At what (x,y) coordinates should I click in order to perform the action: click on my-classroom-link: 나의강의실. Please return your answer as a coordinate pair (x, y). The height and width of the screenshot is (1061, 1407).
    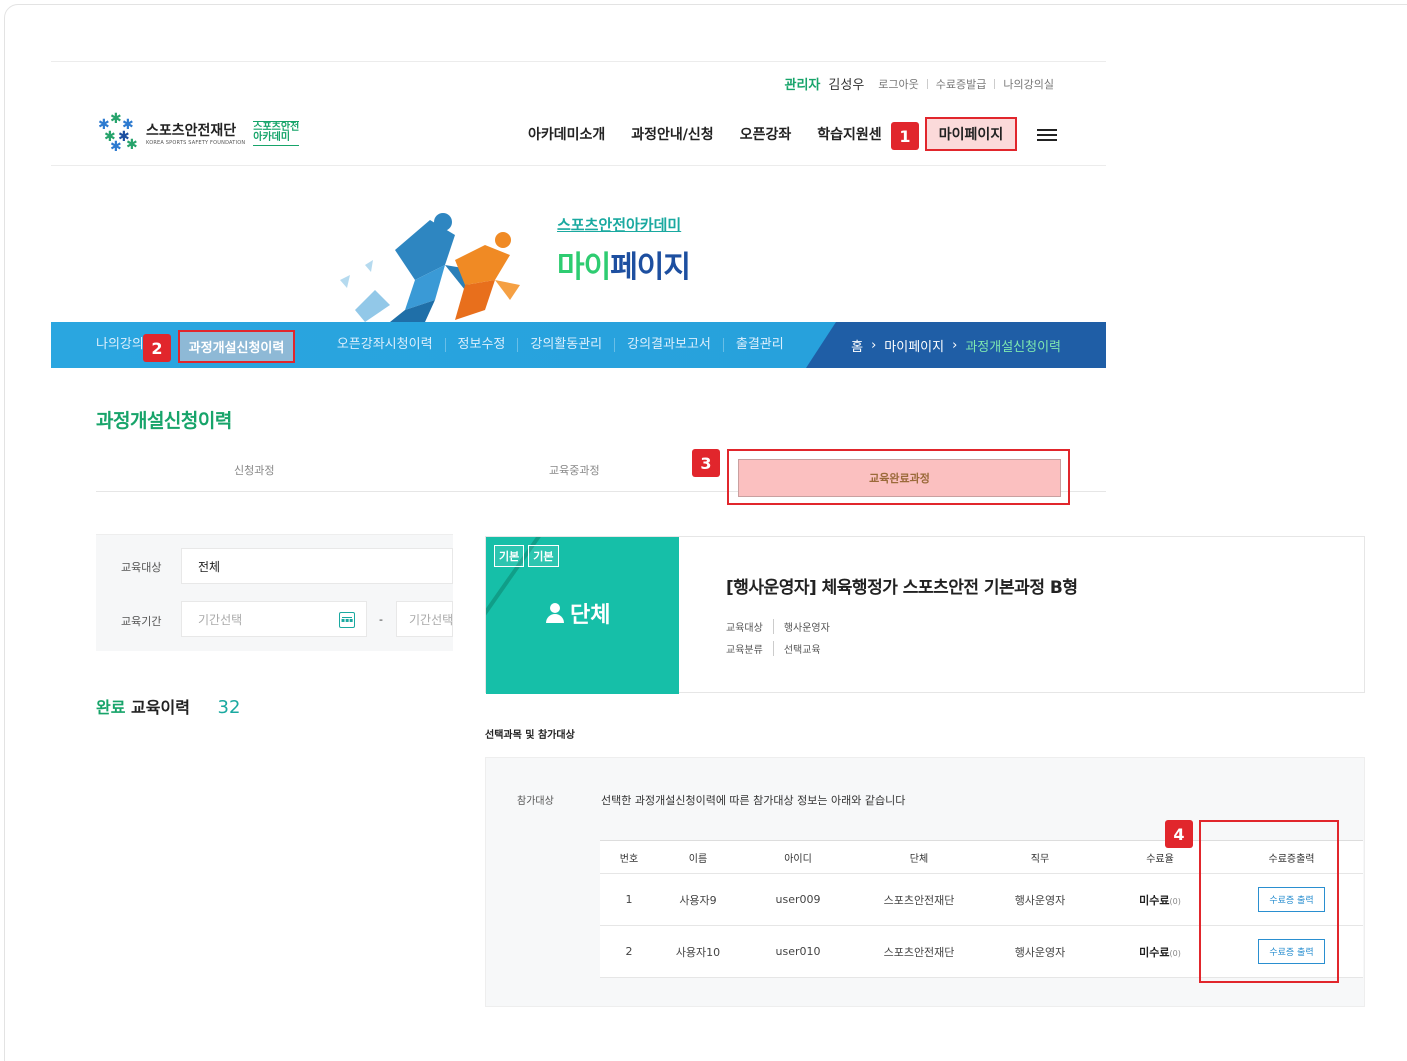
    Looking at the image, I should click on (1028, 84).